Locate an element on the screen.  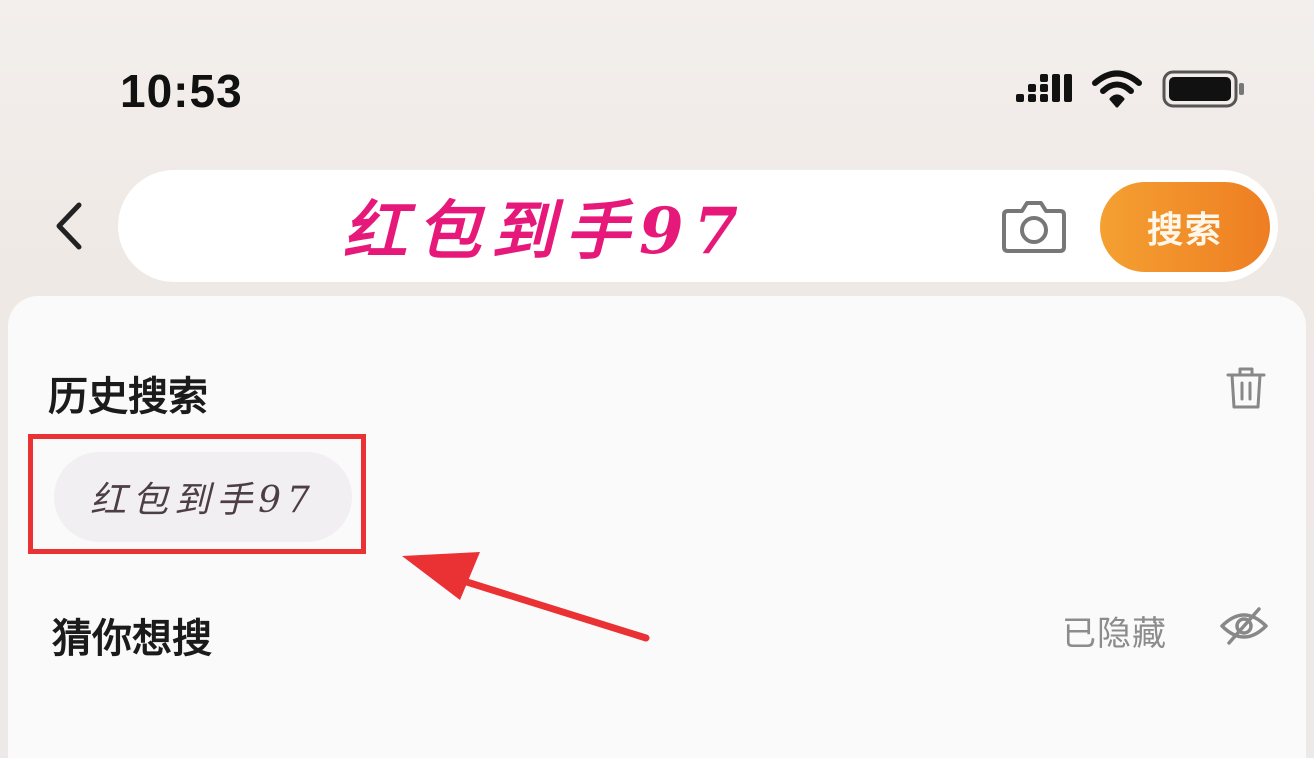
toggle-visibility-button is located at coordinates (1244, 628).